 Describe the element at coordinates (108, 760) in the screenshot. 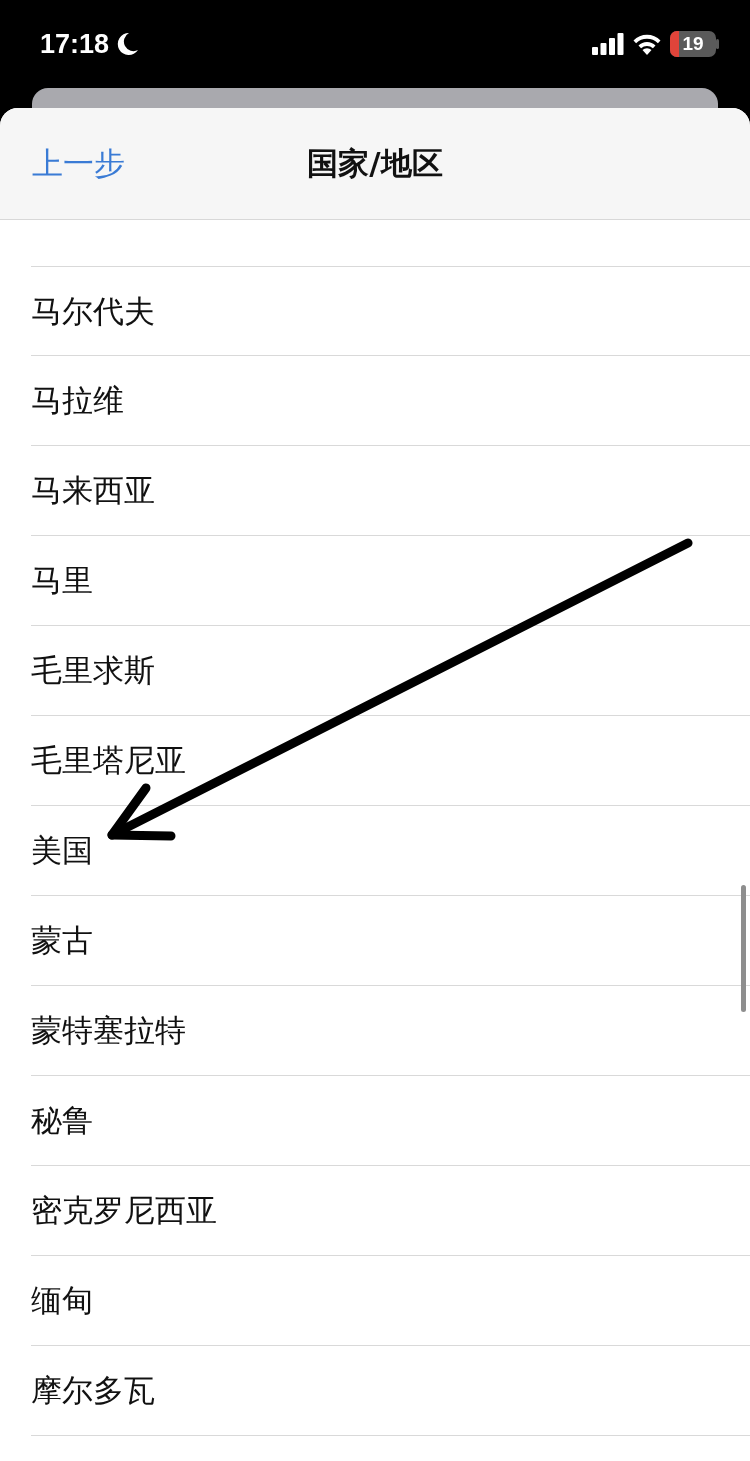

I see `country-item: 毛里塔尼亚` at that location.